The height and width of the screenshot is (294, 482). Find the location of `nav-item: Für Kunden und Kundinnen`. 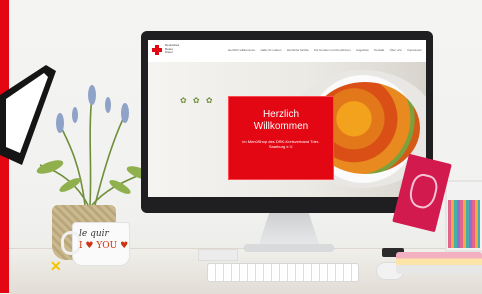

nav-item: Für Kunden und Kundinnen is located at coordinates (332, 50).